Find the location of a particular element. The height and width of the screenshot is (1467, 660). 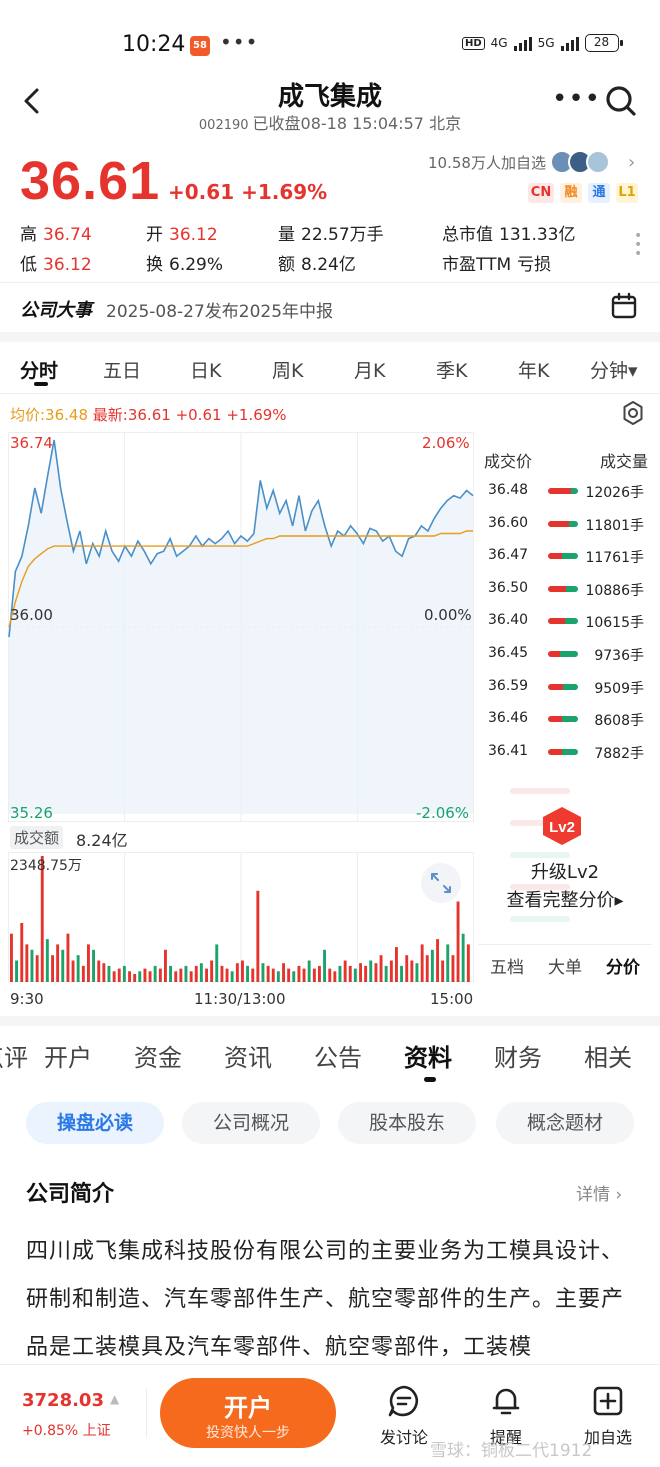

y-tick-low: 35.26 is located at coordinates (31, 813).